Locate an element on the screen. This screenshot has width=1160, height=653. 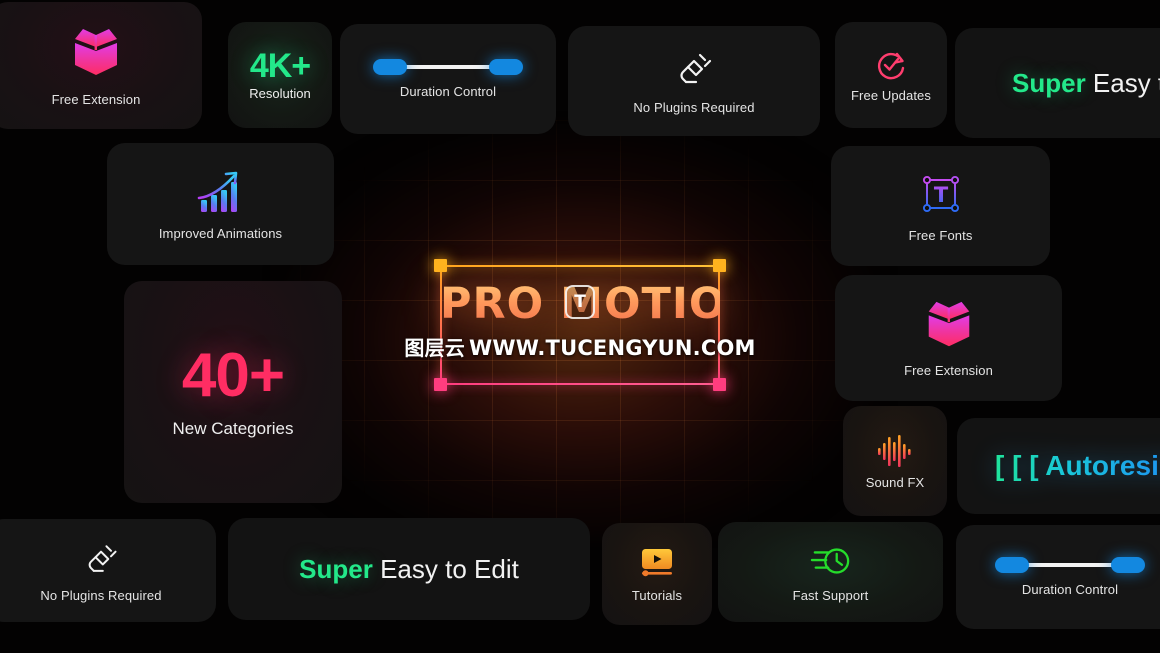
card-free-fonts: T Free Fonts is located at coordinates (940, 206).